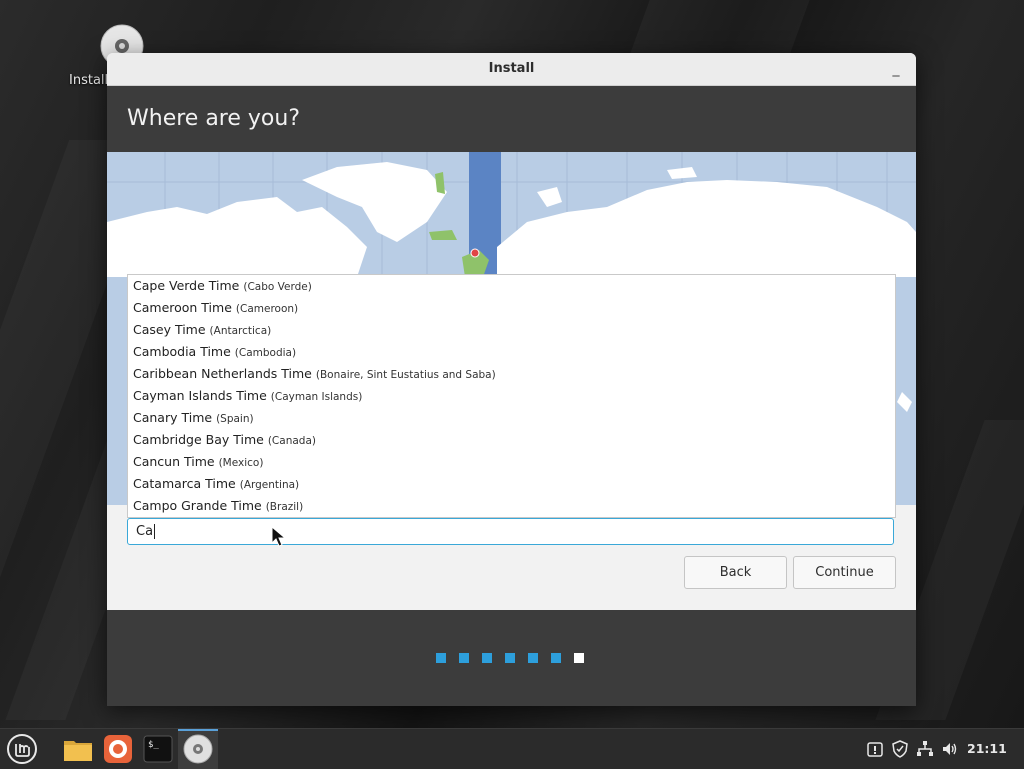 The image size is (1024, 769). What do you see at coordinates (186, 285) in the screenshot?
I see `timezone-name: Cape Verde Time` at bounding box center [186, 285].